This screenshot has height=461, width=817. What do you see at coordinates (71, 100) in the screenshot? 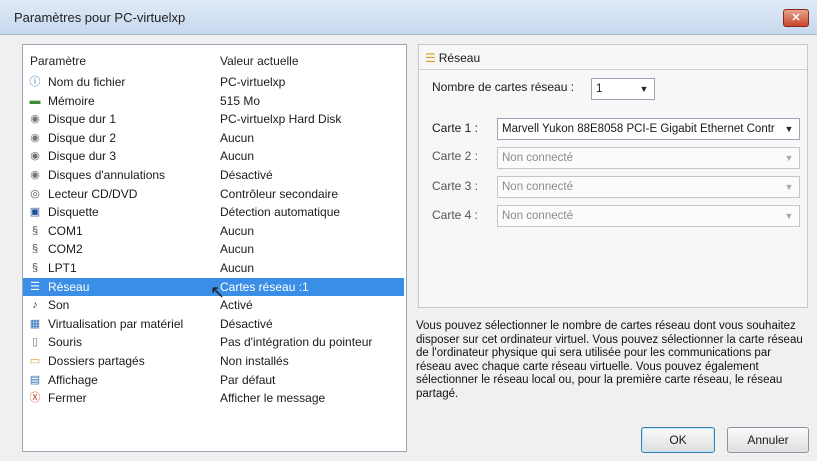
I see `settings-row-name: Mémoire` at bounding box center [71, 100].